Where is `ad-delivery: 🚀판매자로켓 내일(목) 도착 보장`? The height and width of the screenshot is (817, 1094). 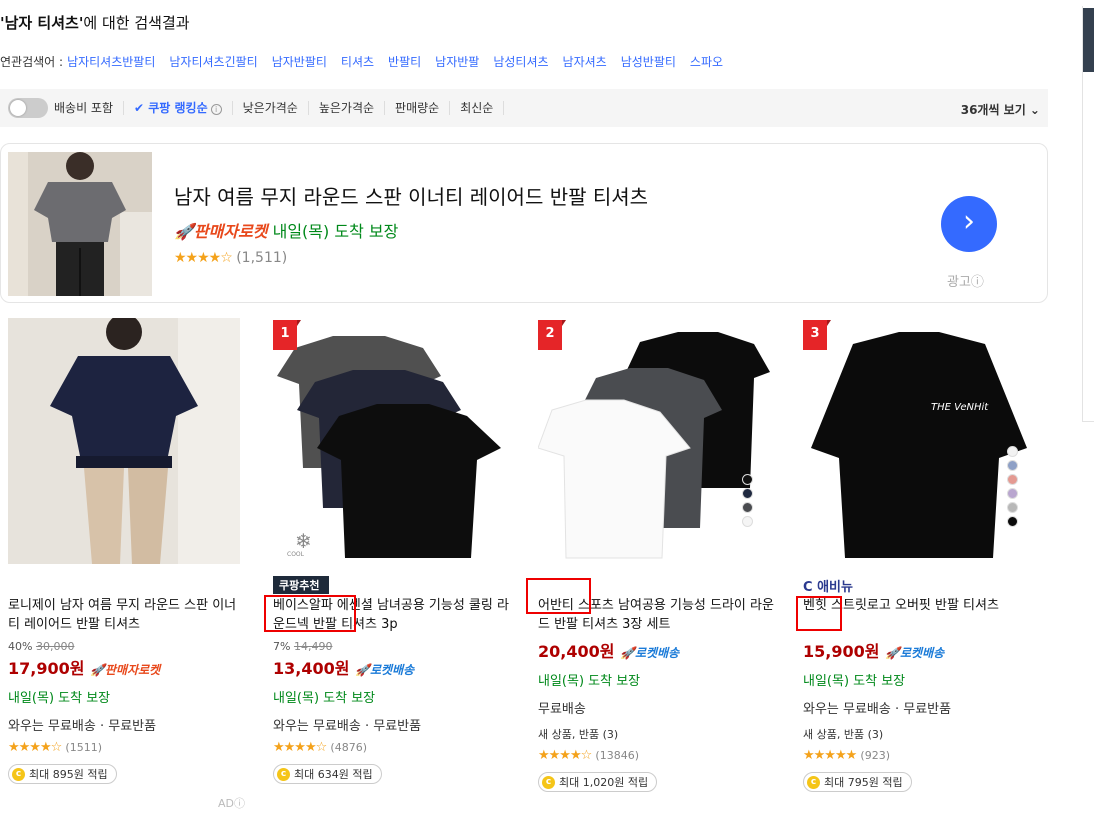
ad-delivery: 🚀판매자로켓 내일(목) 도착 보장 is located at coordinates (286, 230).